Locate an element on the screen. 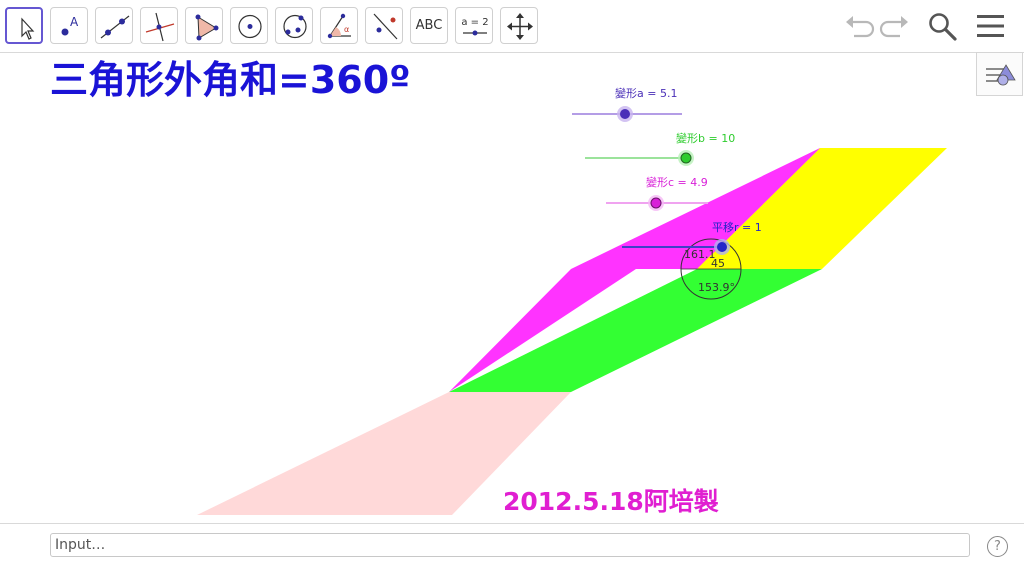  reflect-about-line-icon is located at coordinates (385, 26).